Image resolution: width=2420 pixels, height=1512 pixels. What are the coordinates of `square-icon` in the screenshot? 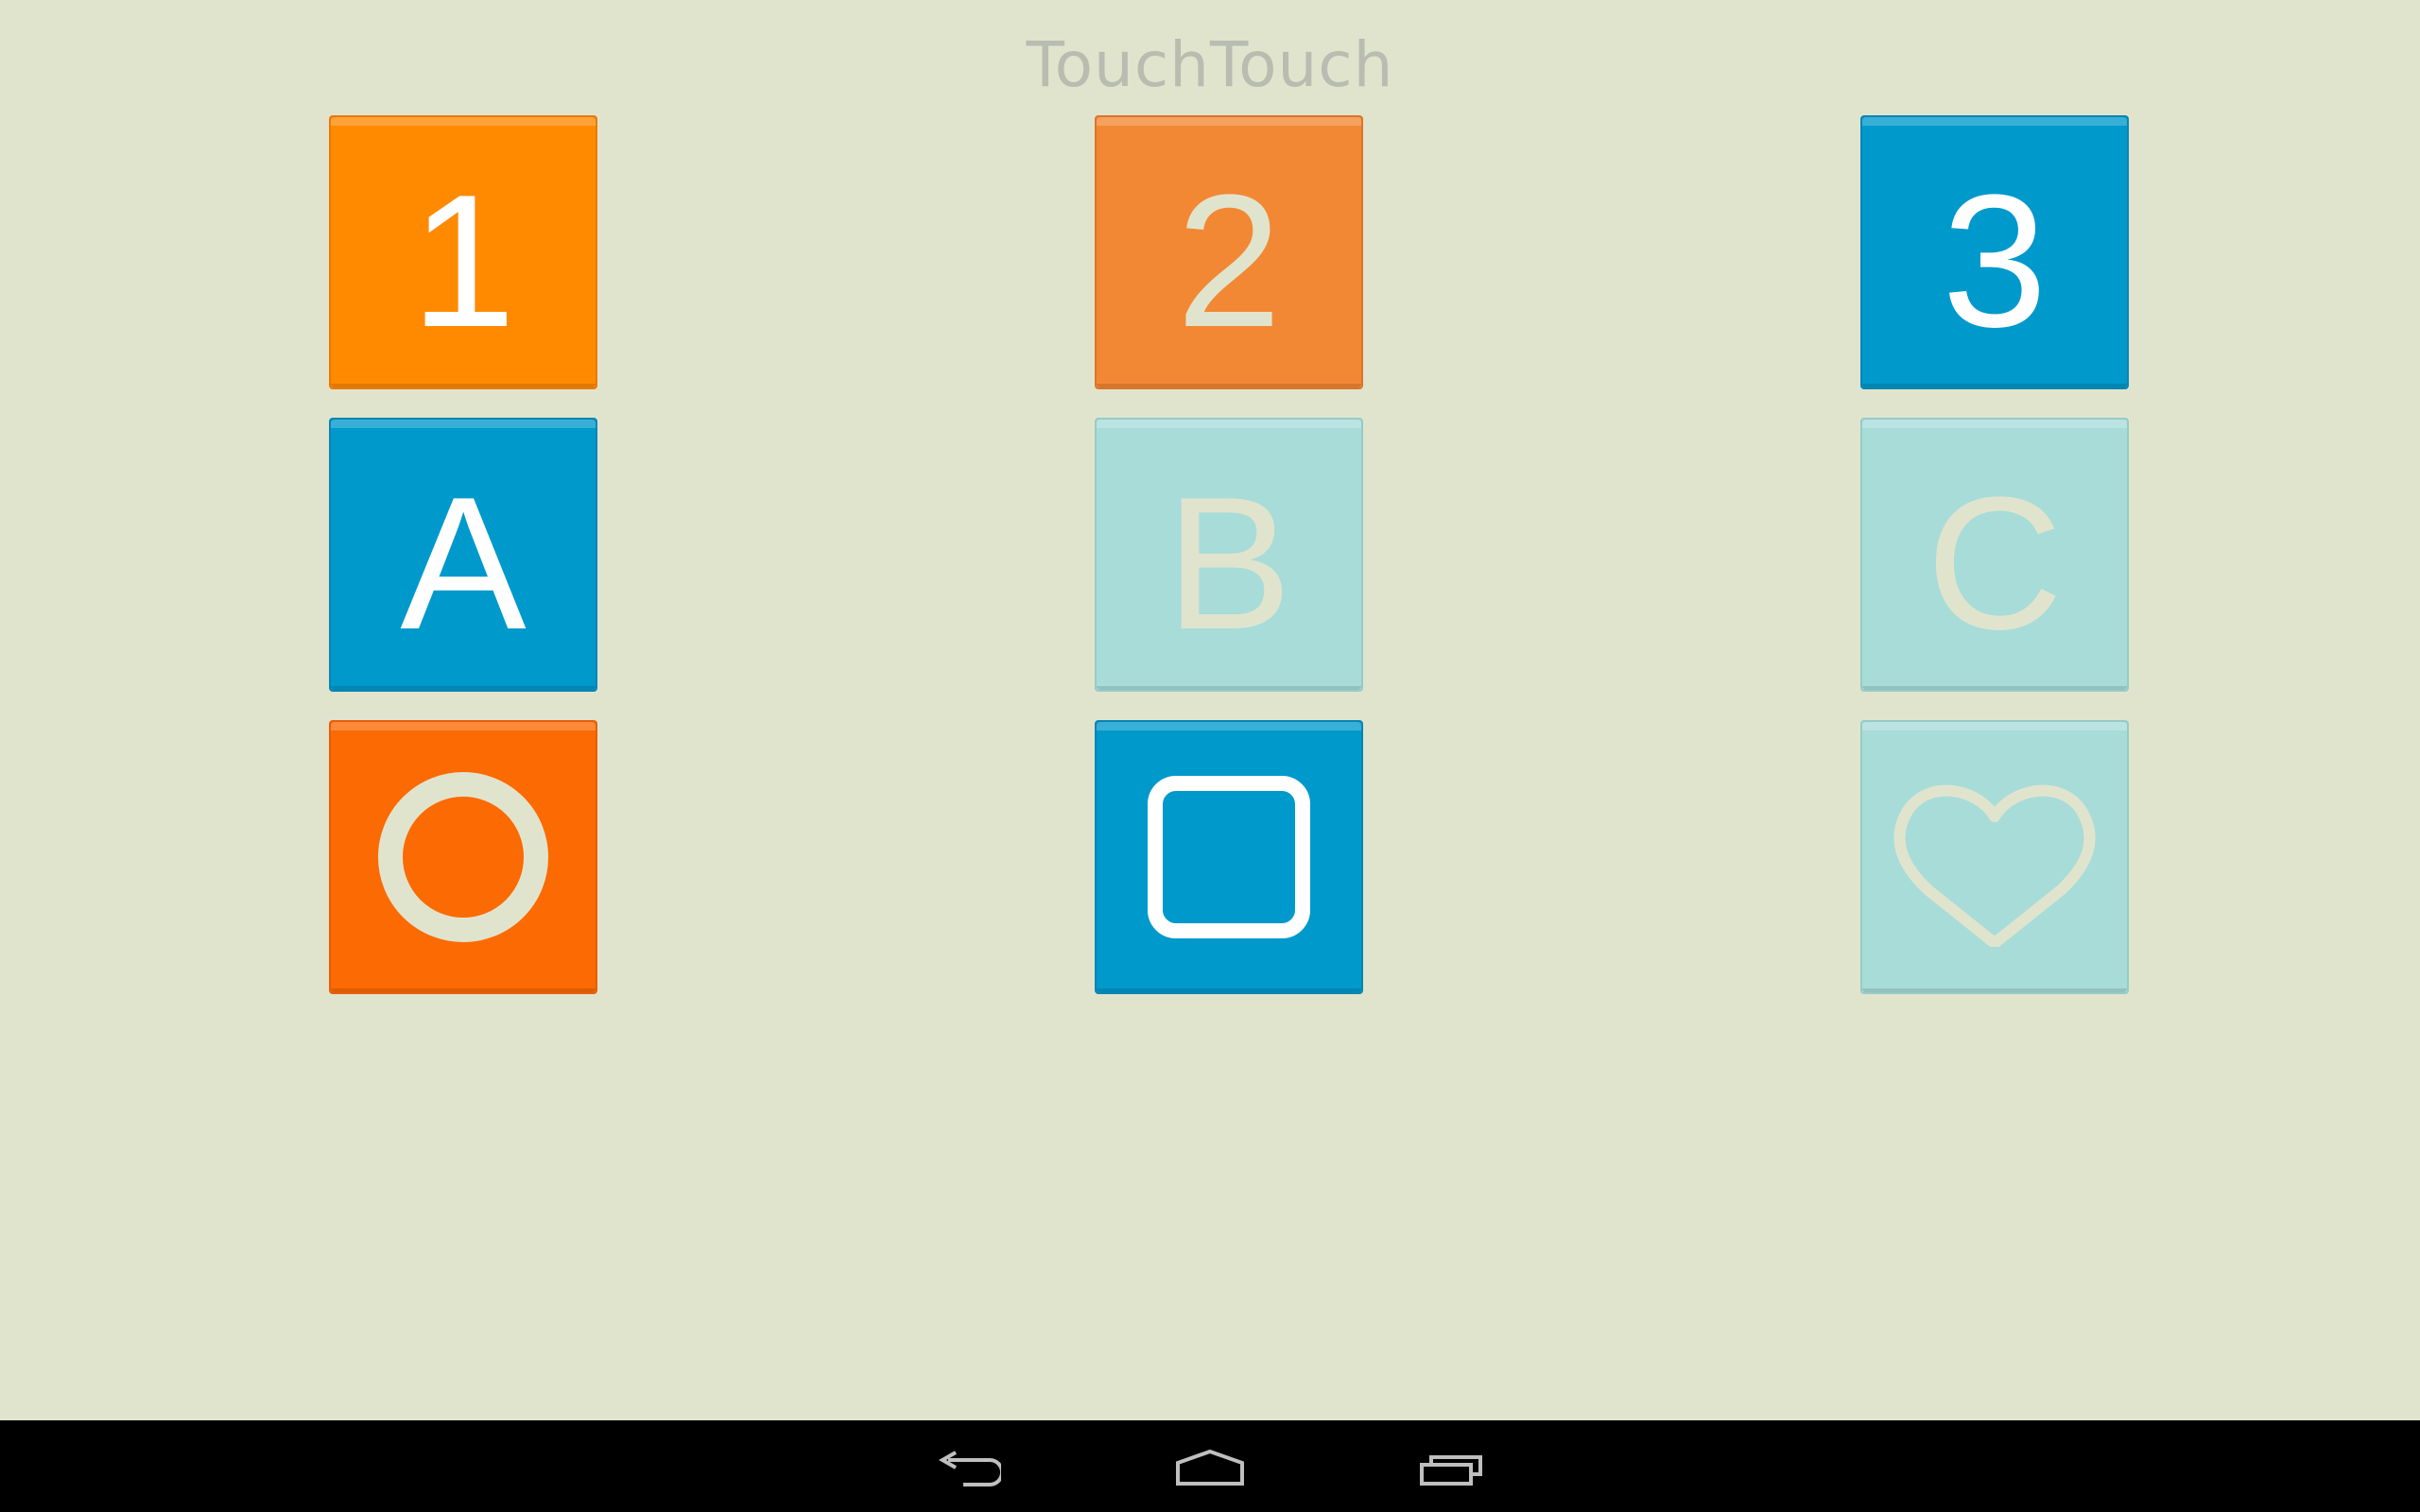 It's located at (1229, 857).